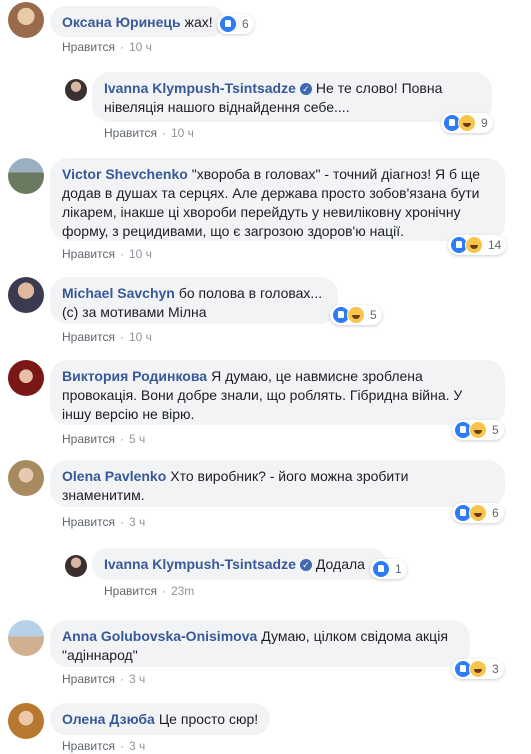  Describe the element at coordinates (198, 22) in the screenshot. I see `comment-text: жах!` at that location.